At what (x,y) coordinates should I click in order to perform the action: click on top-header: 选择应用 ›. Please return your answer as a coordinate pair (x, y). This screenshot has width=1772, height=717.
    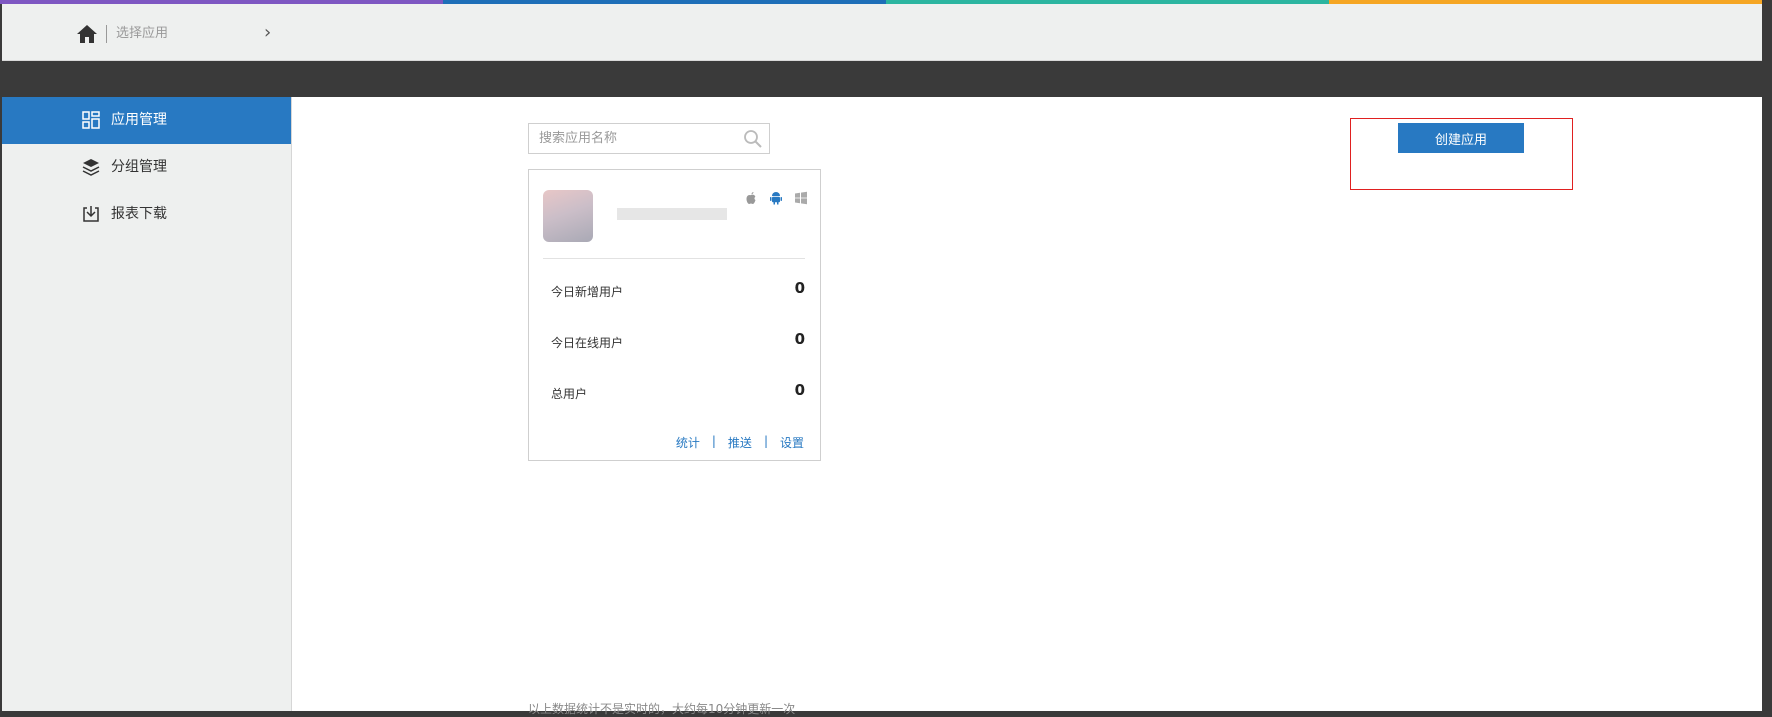
    Looking at the image, I should click on (882, 32).